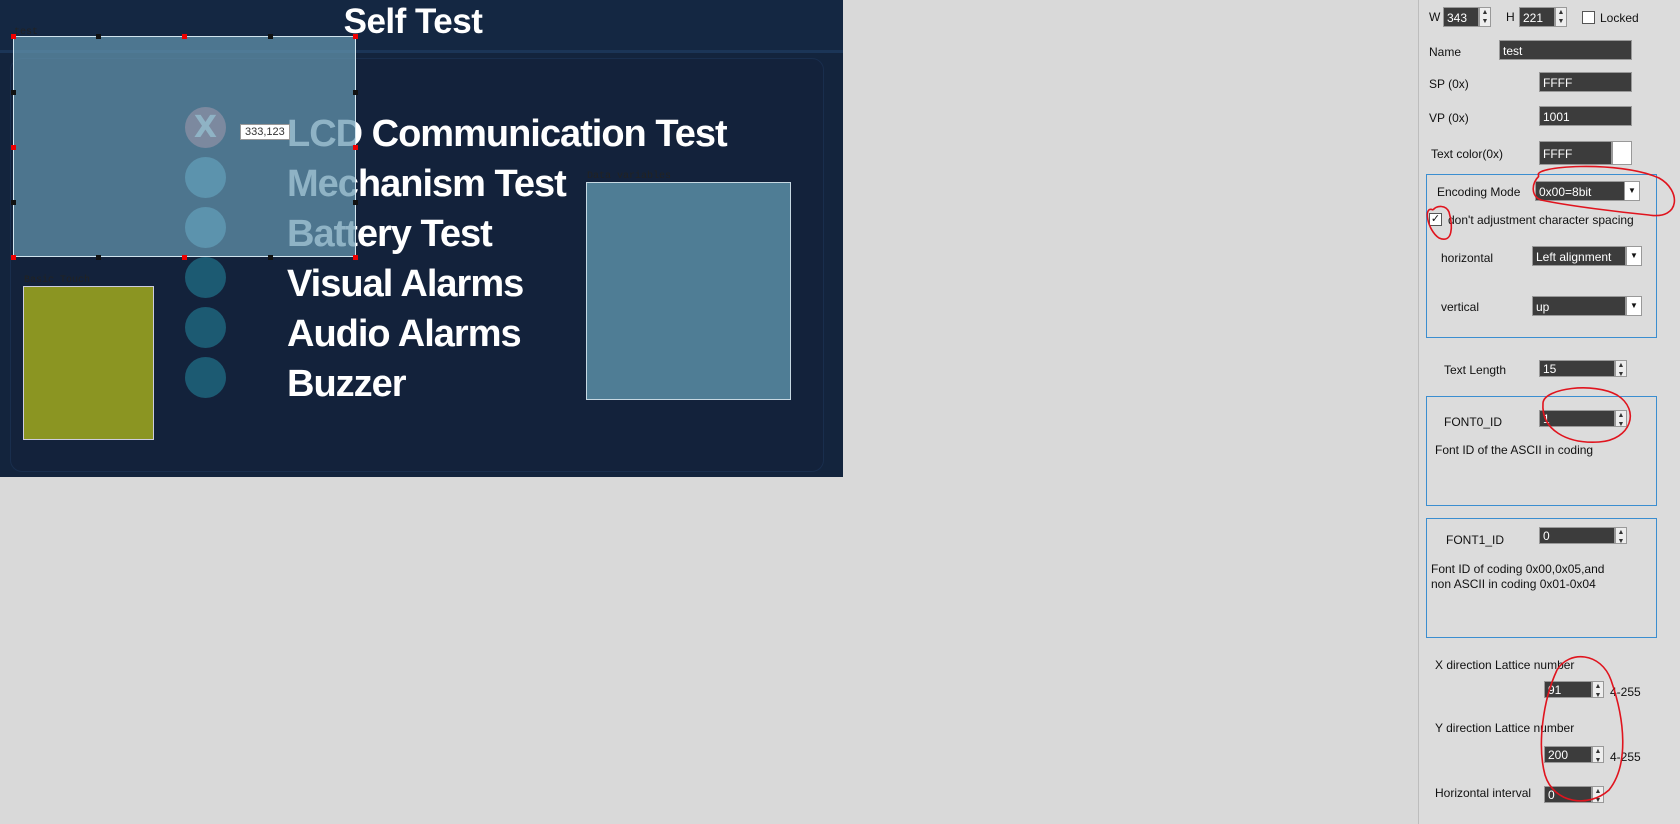 The height and width of the screenshot is (824, 1680). Describe the element at coordinates (184, 146) in the screenshot. I see `selected-text-control` at that location.